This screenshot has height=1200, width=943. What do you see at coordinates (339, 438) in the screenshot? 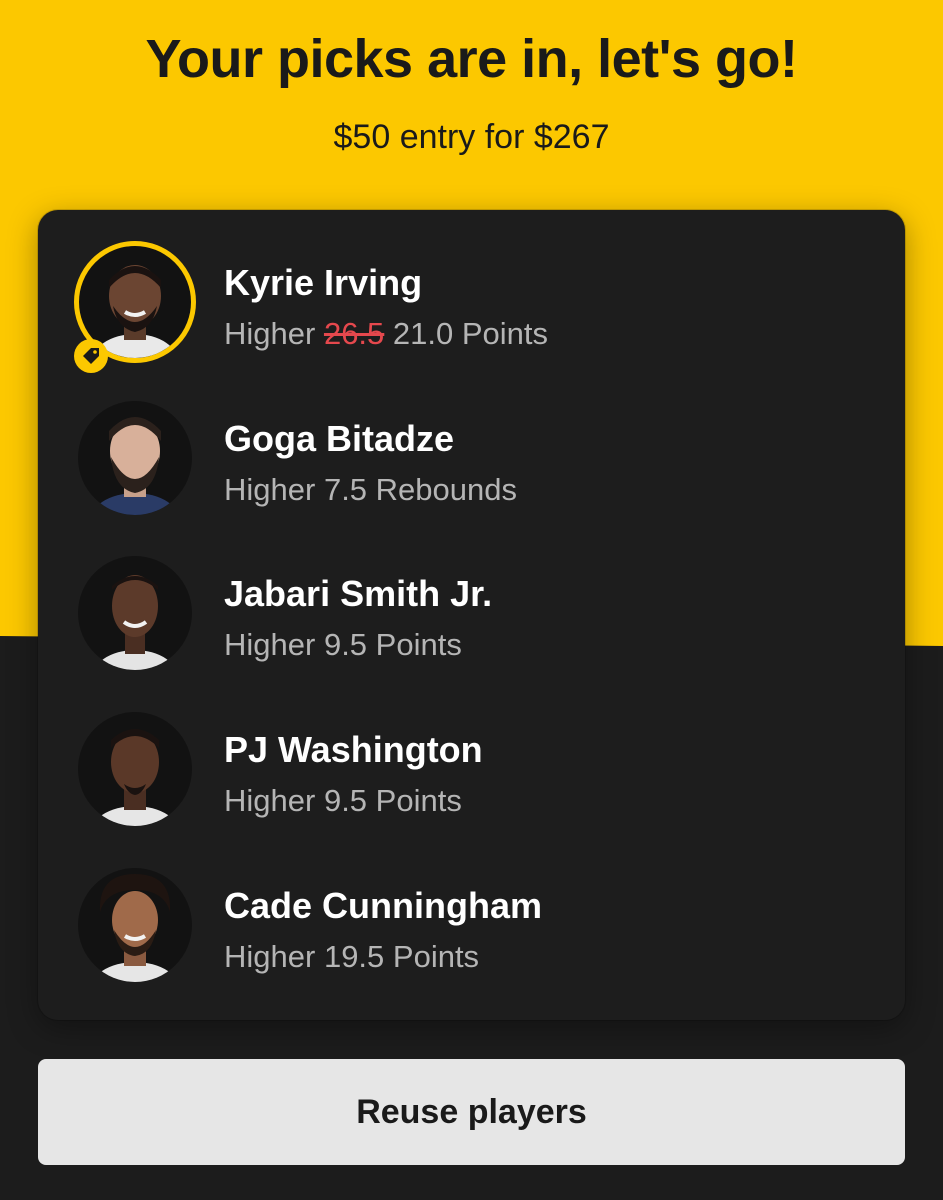
I see `player-name: Goga Bitadze` at bounding box center [339, 438].